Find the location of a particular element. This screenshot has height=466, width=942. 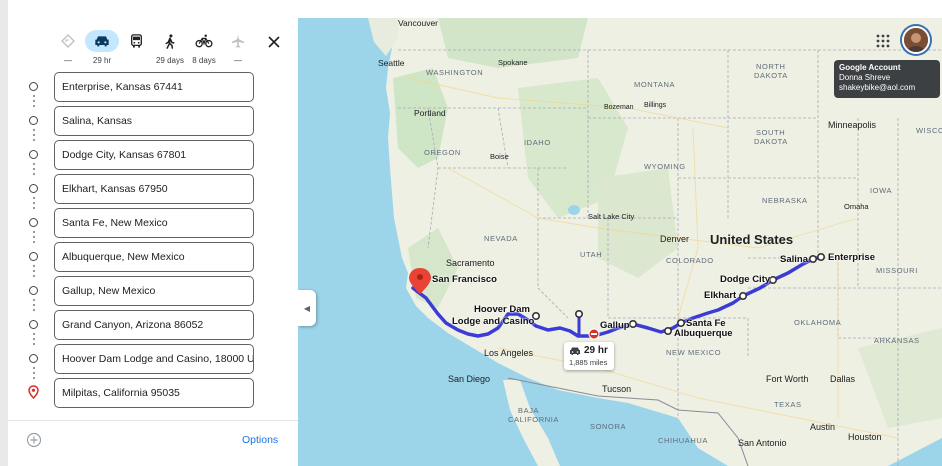

collapse-panel-button: ◀ is located at coordinates (307, 308).